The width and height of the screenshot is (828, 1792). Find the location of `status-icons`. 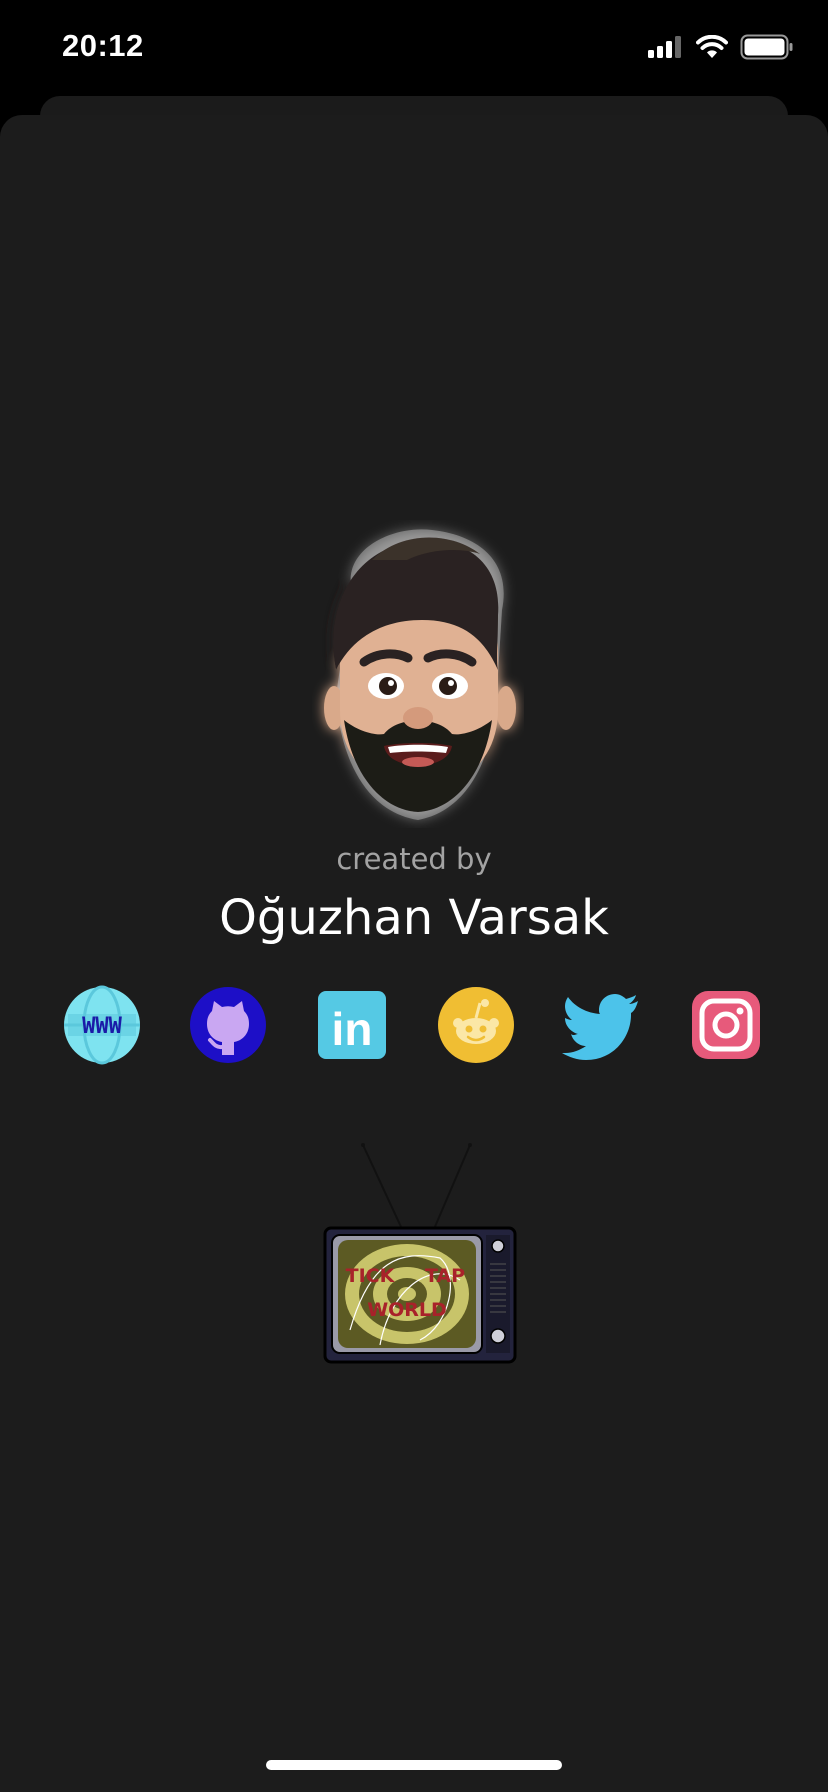

status-icons is located at coordinates (721, 47).